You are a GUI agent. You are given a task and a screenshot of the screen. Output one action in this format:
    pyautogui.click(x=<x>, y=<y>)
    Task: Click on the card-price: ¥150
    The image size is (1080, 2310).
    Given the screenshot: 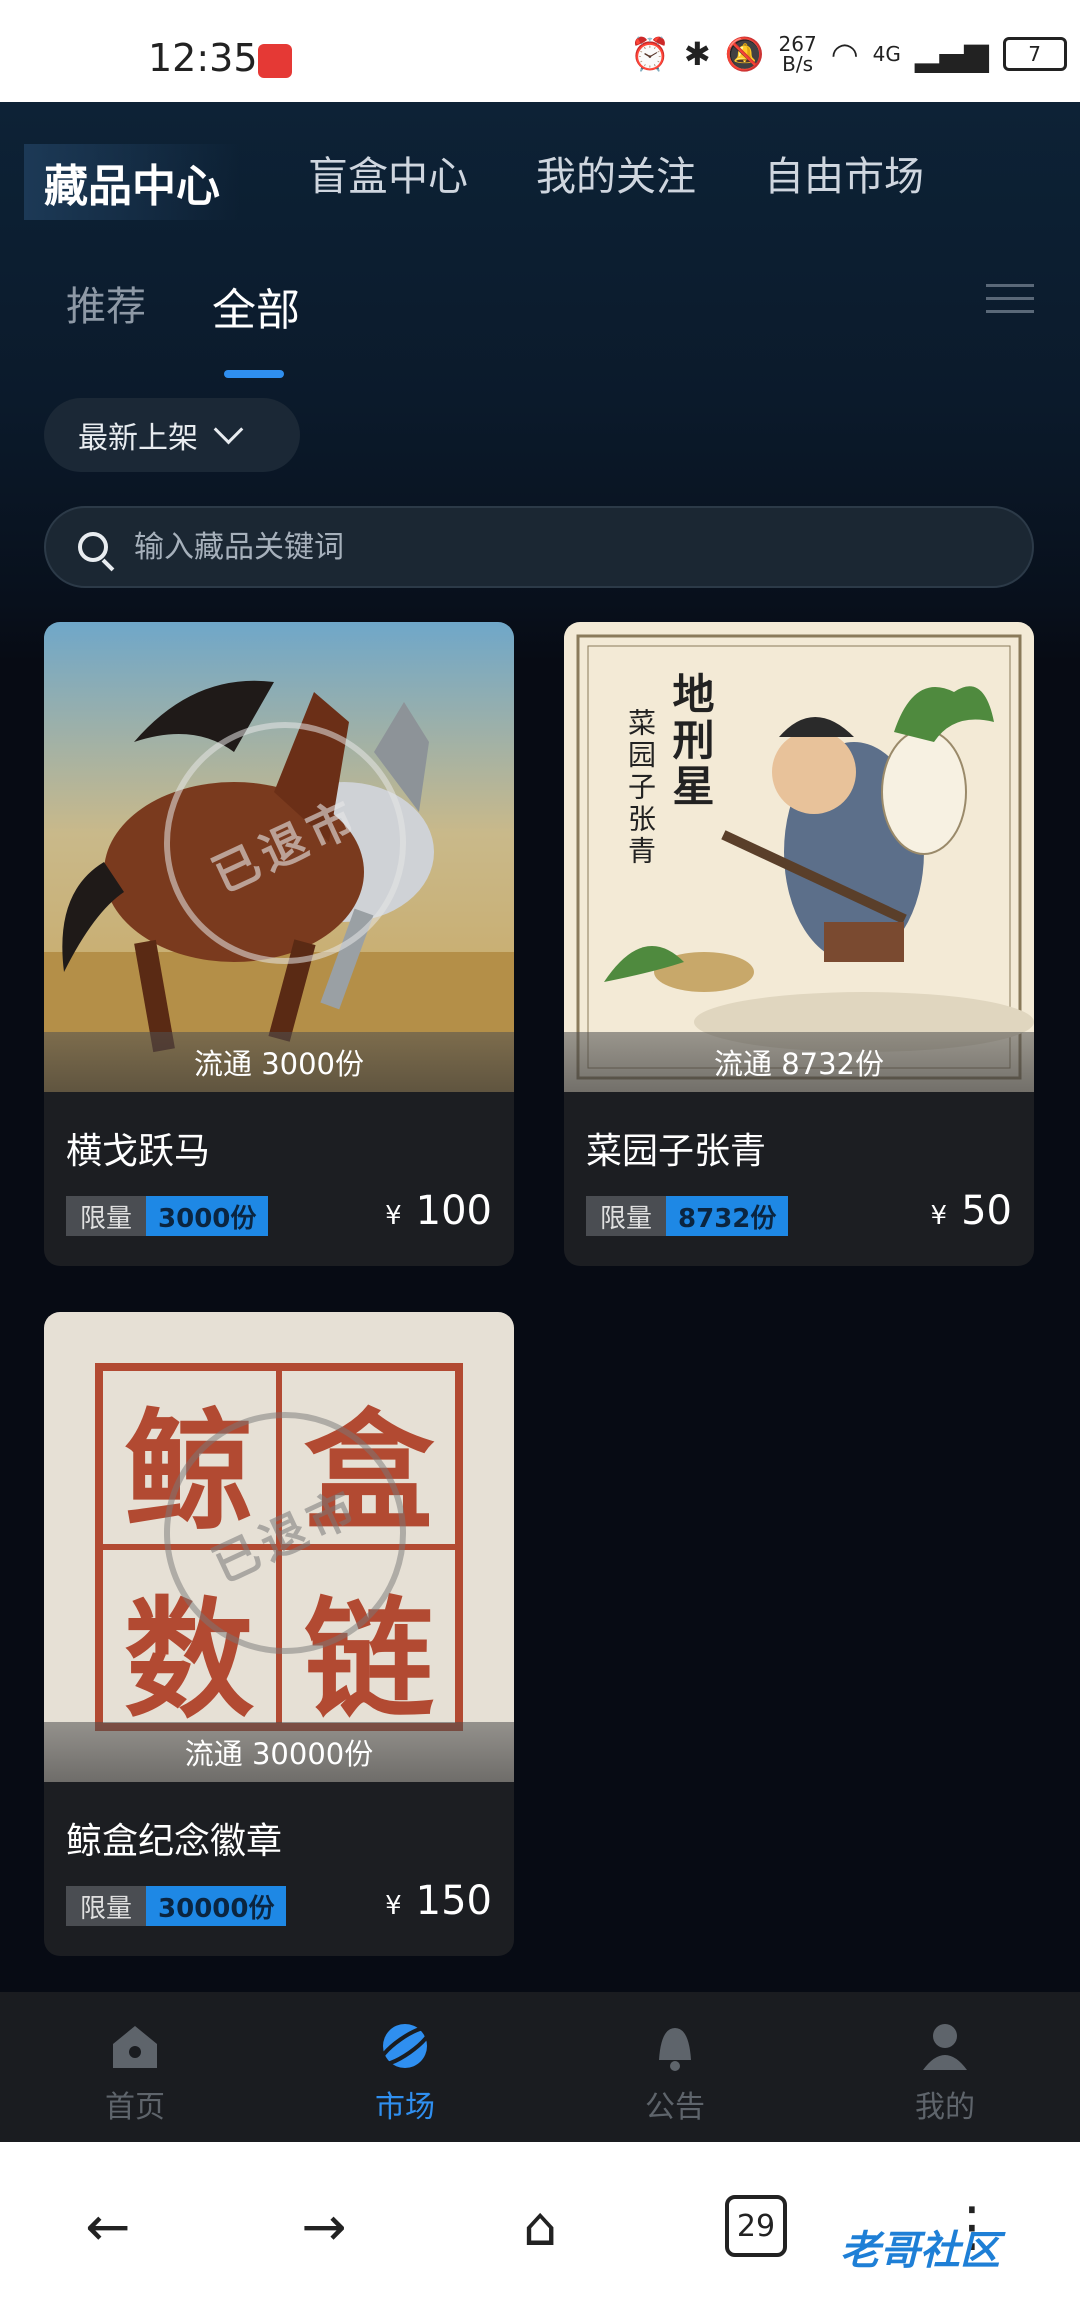 What is the action you would take?
    pyautogui.click(x=438, y=1901)
    